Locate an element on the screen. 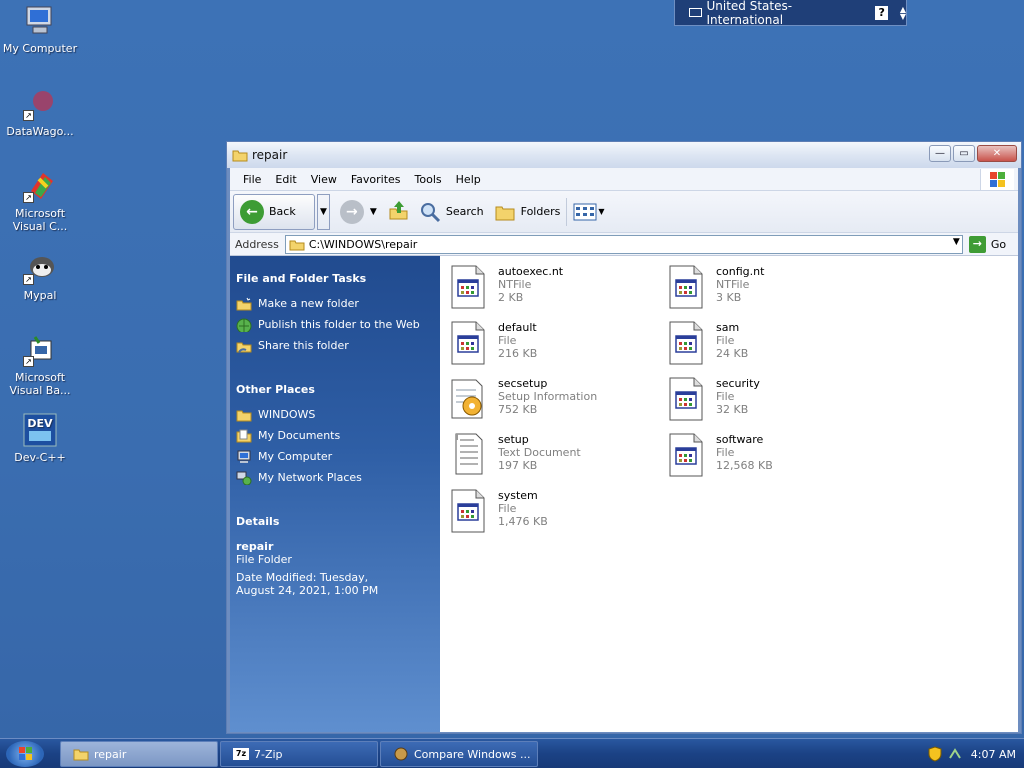  file-info: software File 12,568 KB is located at coordinates (744, 451).